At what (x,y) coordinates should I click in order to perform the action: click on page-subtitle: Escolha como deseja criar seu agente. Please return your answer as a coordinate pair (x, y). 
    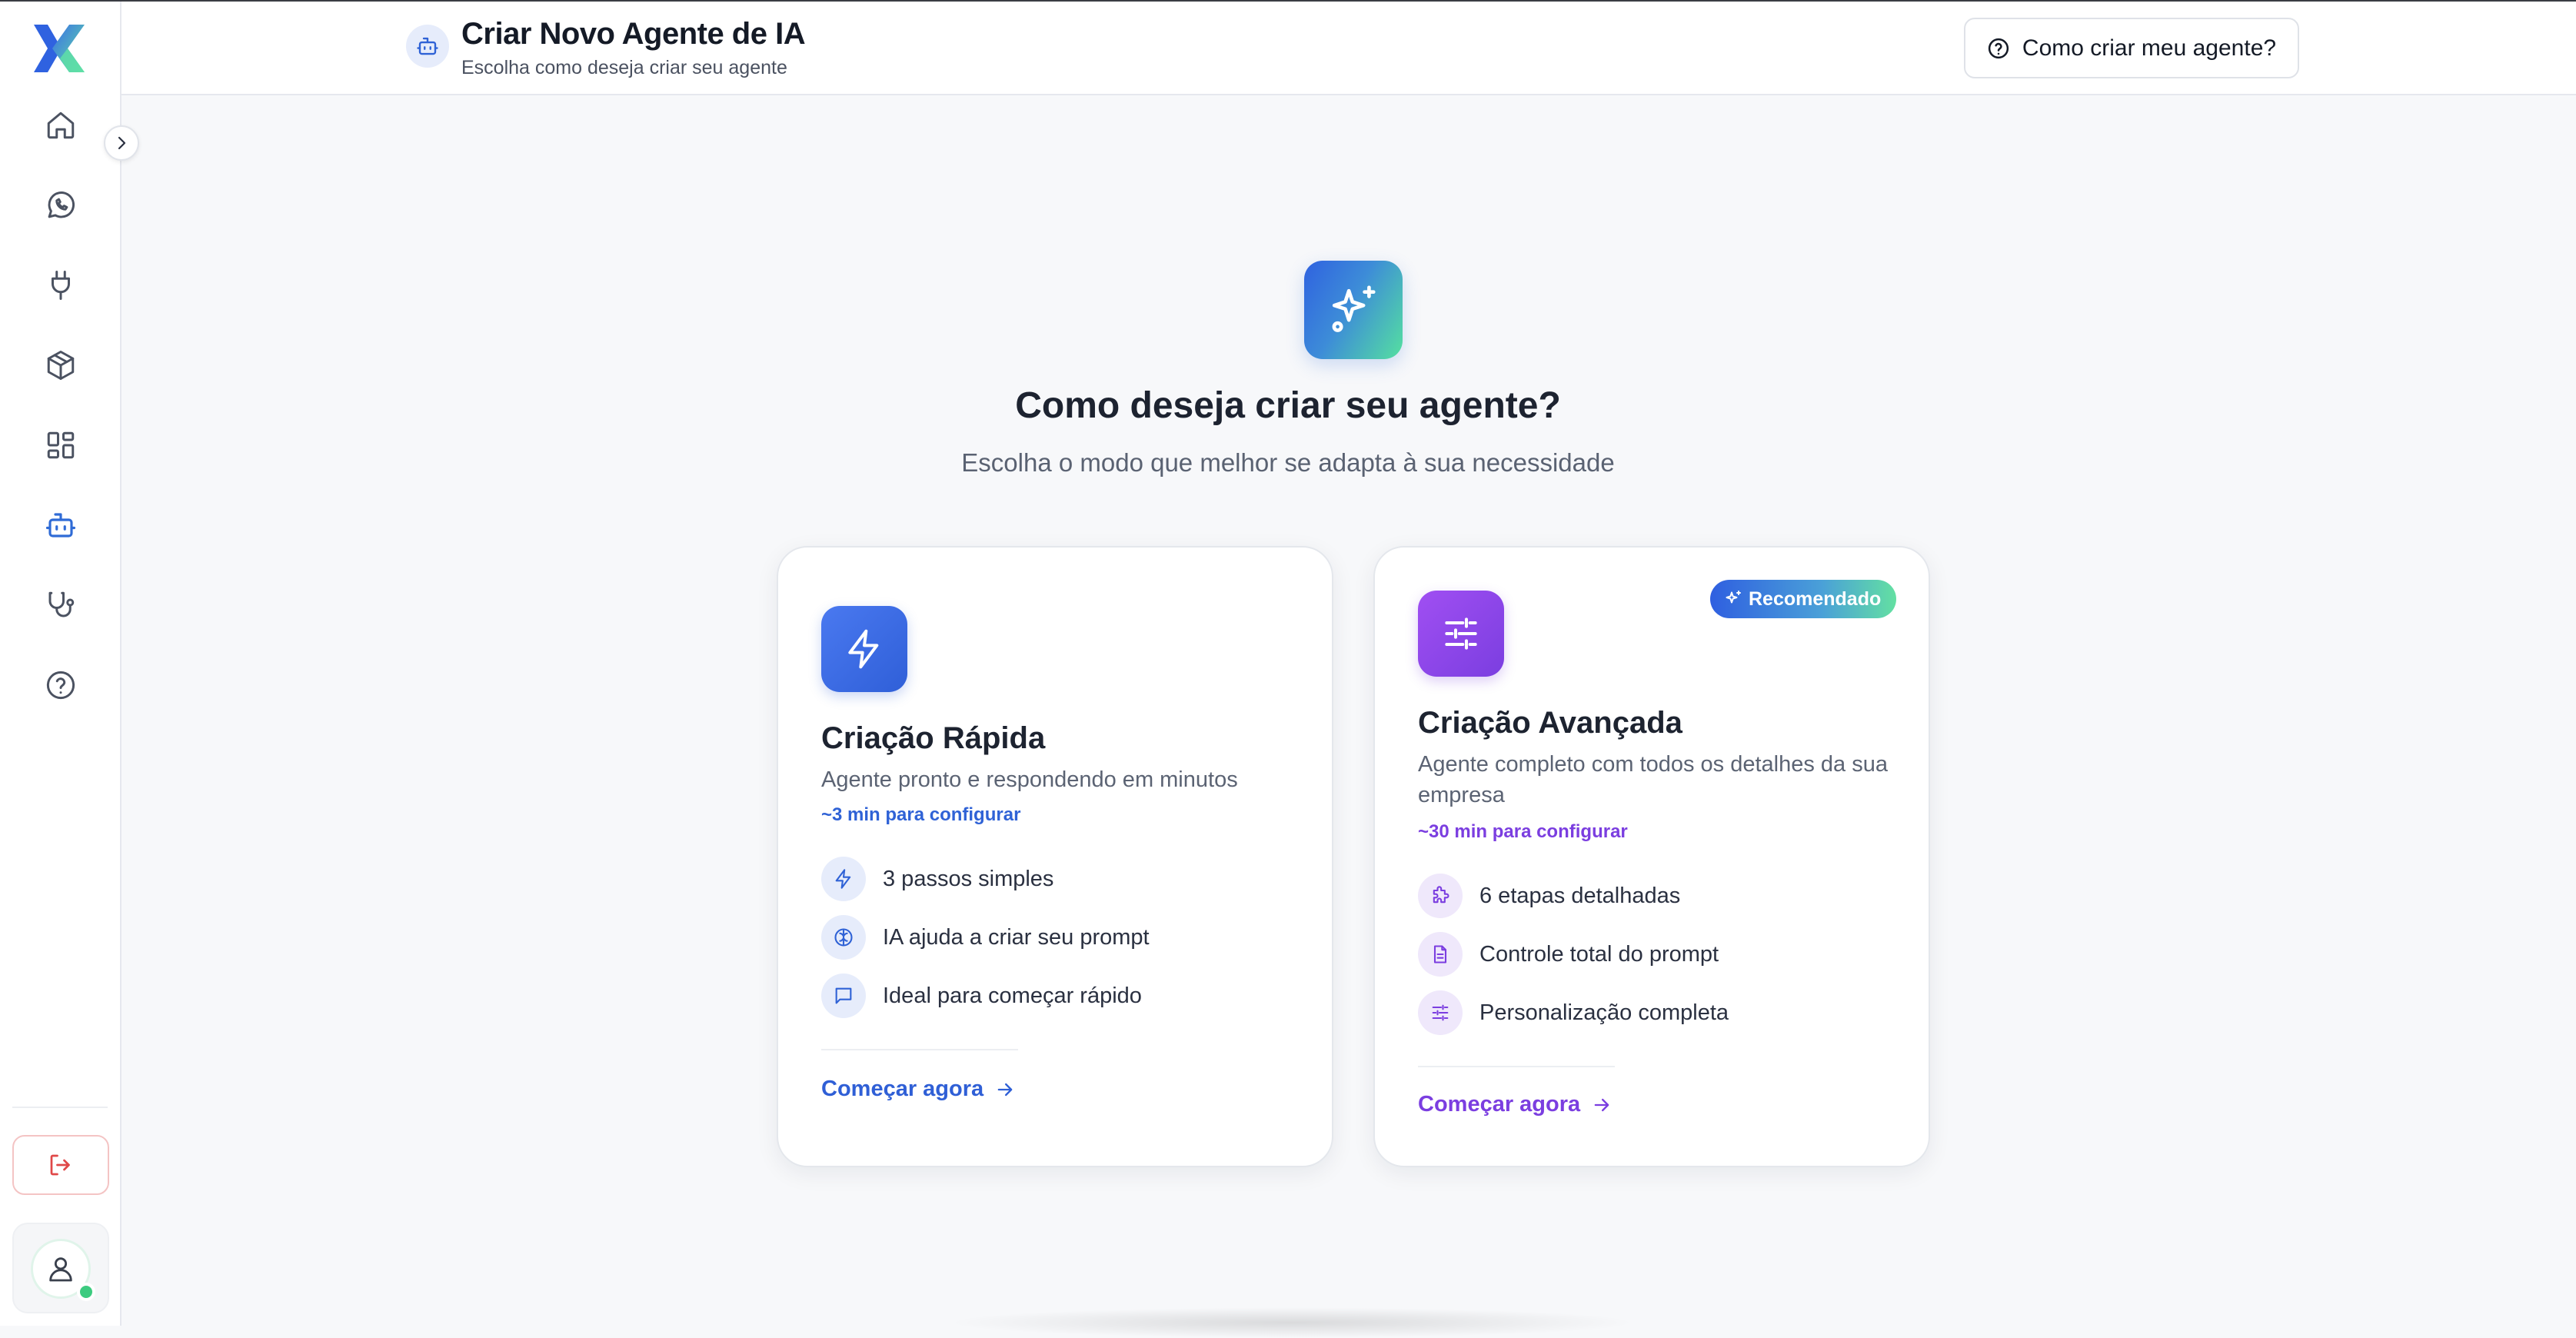
    Looking at the image, I should click on (624, 67).